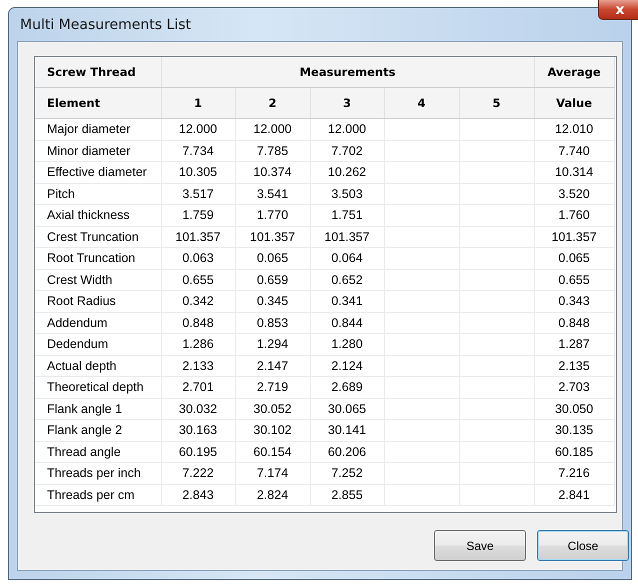  Describe the element at coordinates (574, 387) in the screenshot. I see `table-cell: 2.703` at that location.